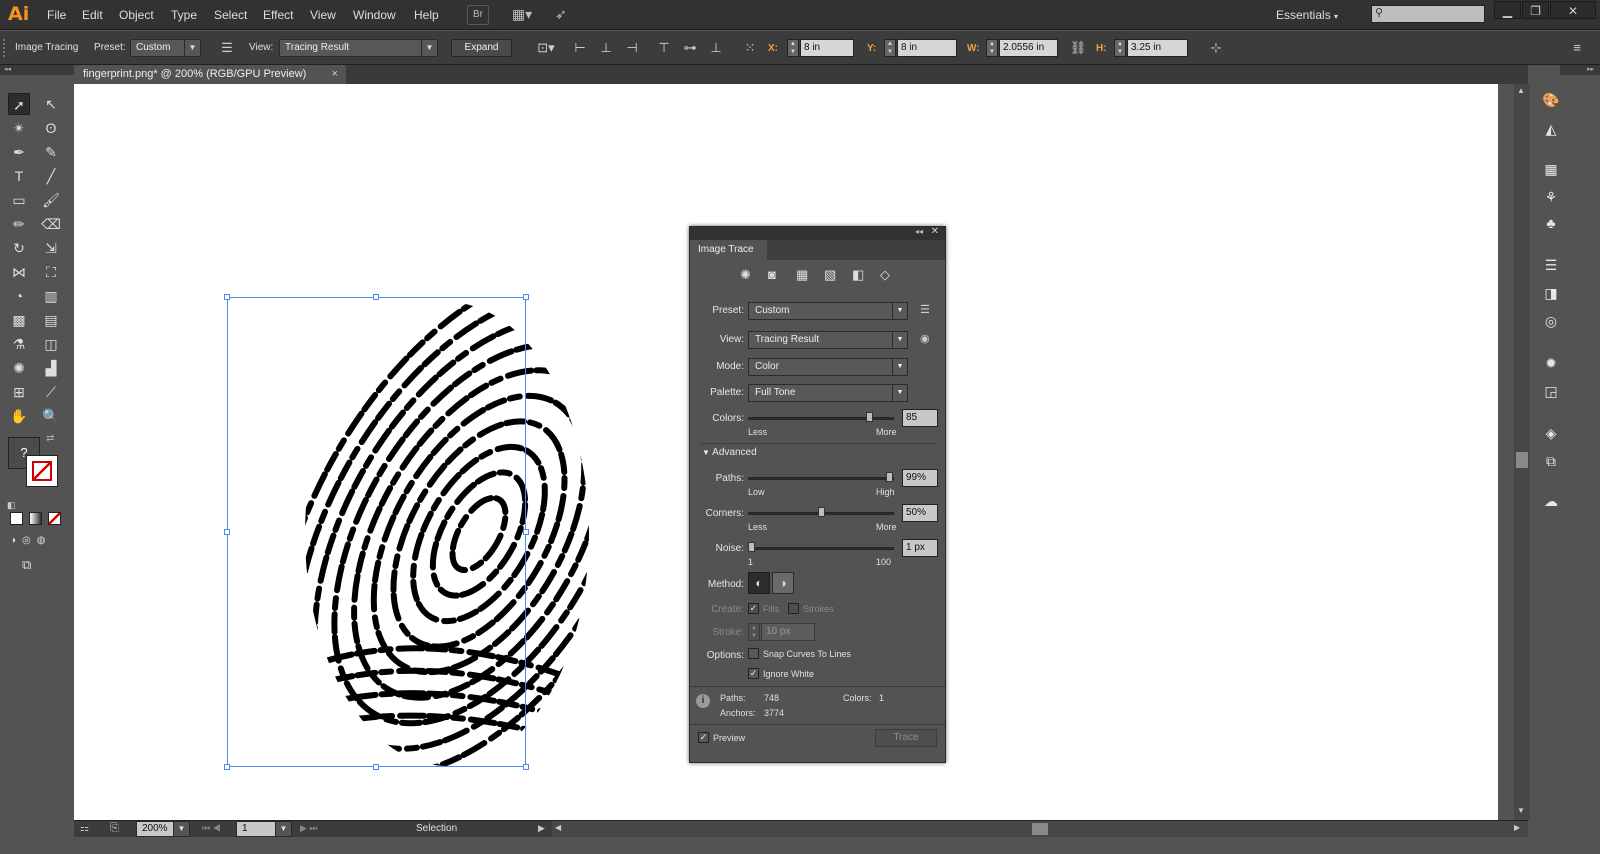  Describe the element at coordinates (227, 48) in the screenshot. I see `trace-panel-icon: ☰` at that location.